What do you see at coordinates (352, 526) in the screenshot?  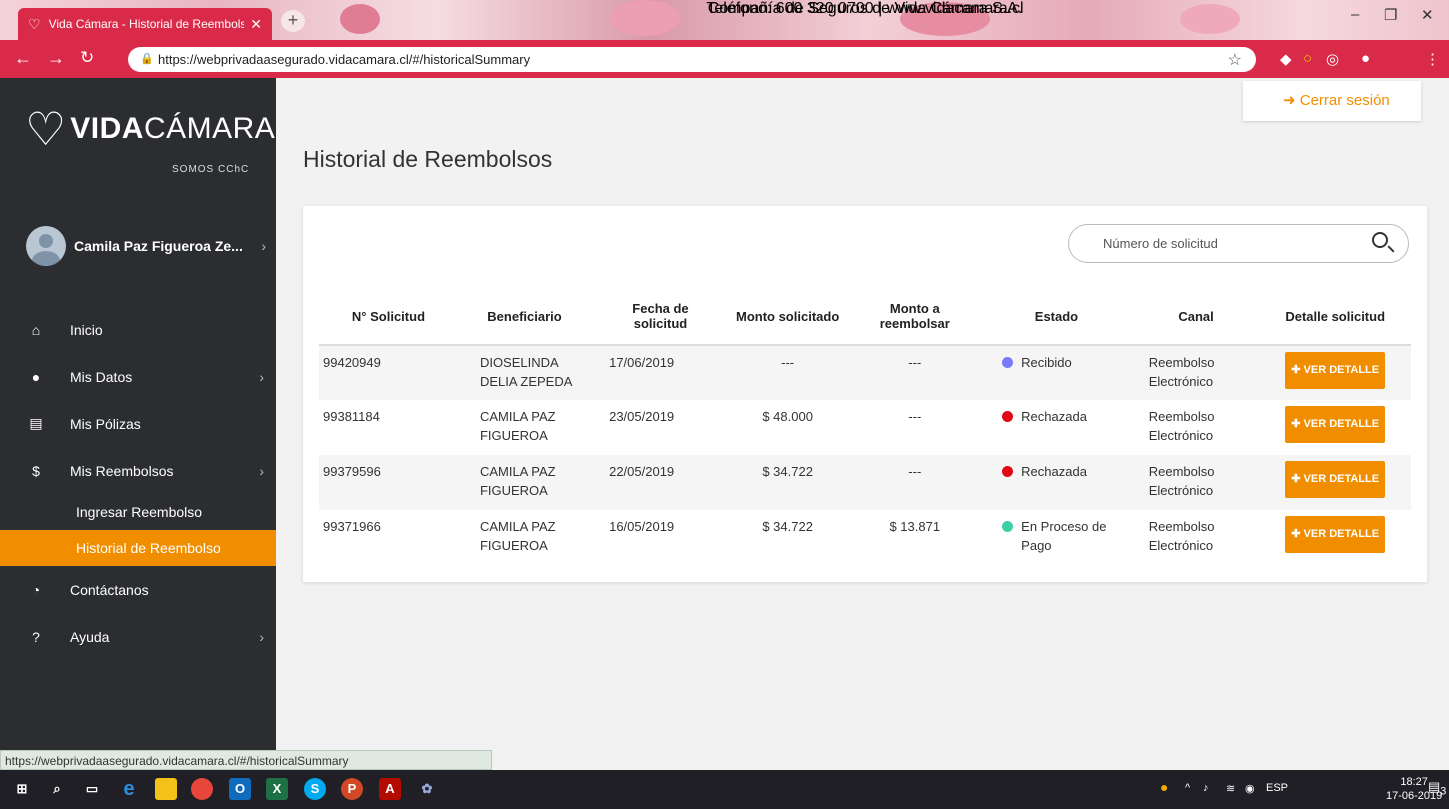 I see `cell-numero: 99371966` at bounding box center [352, 526].